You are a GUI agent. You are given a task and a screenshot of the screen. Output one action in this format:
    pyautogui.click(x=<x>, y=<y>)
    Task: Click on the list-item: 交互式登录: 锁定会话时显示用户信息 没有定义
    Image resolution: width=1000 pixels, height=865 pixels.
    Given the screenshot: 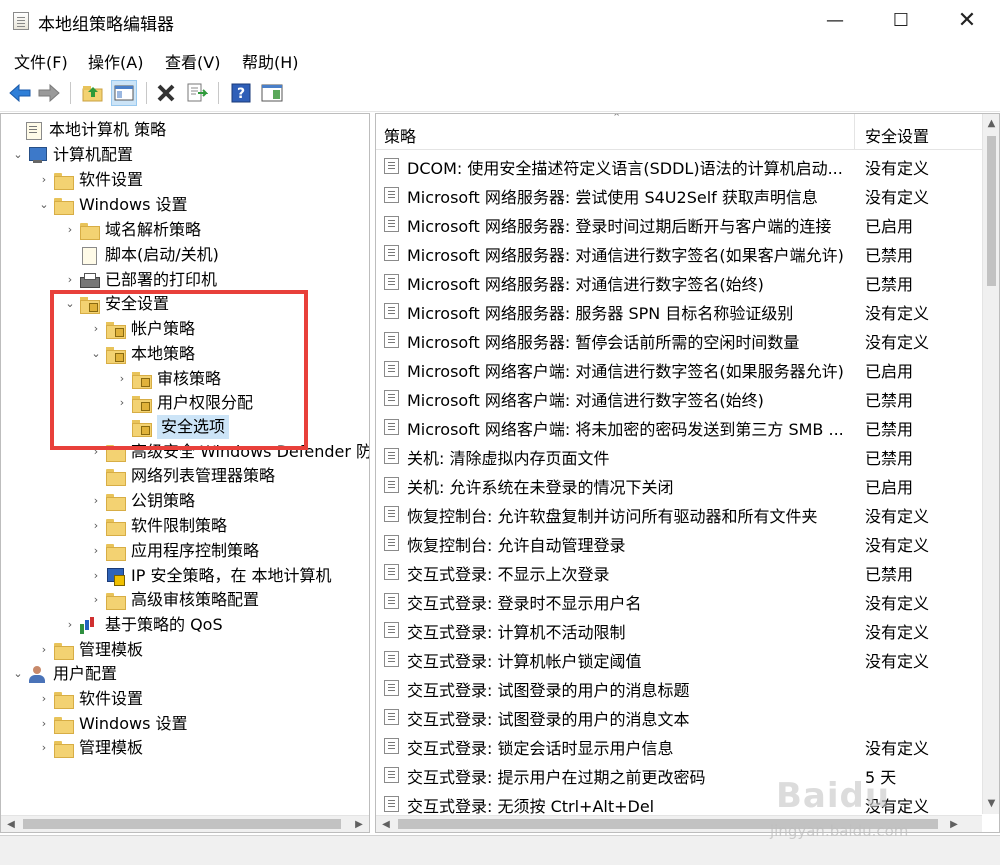 What is the action you would take?
    pyautogui.click(x=680, y=745)
    